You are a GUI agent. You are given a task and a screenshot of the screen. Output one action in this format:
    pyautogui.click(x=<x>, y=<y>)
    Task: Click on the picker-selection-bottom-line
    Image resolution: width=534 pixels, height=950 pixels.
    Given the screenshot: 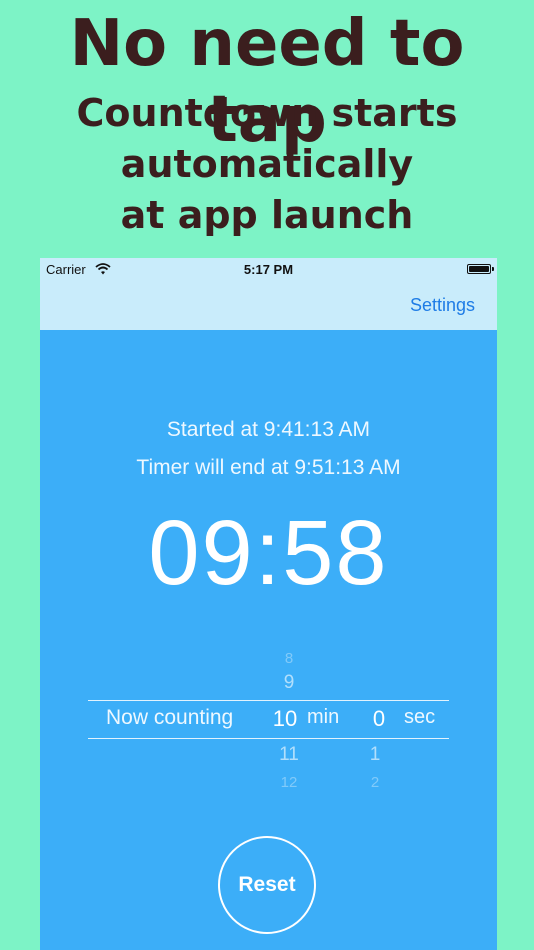 What is the action you would take?
    pyautogui.click(x=268, y=738)
    